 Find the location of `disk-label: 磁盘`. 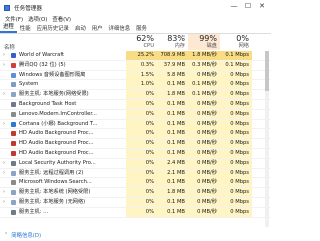

disk-label: 磁盘 is located at coordinates (211, 46).